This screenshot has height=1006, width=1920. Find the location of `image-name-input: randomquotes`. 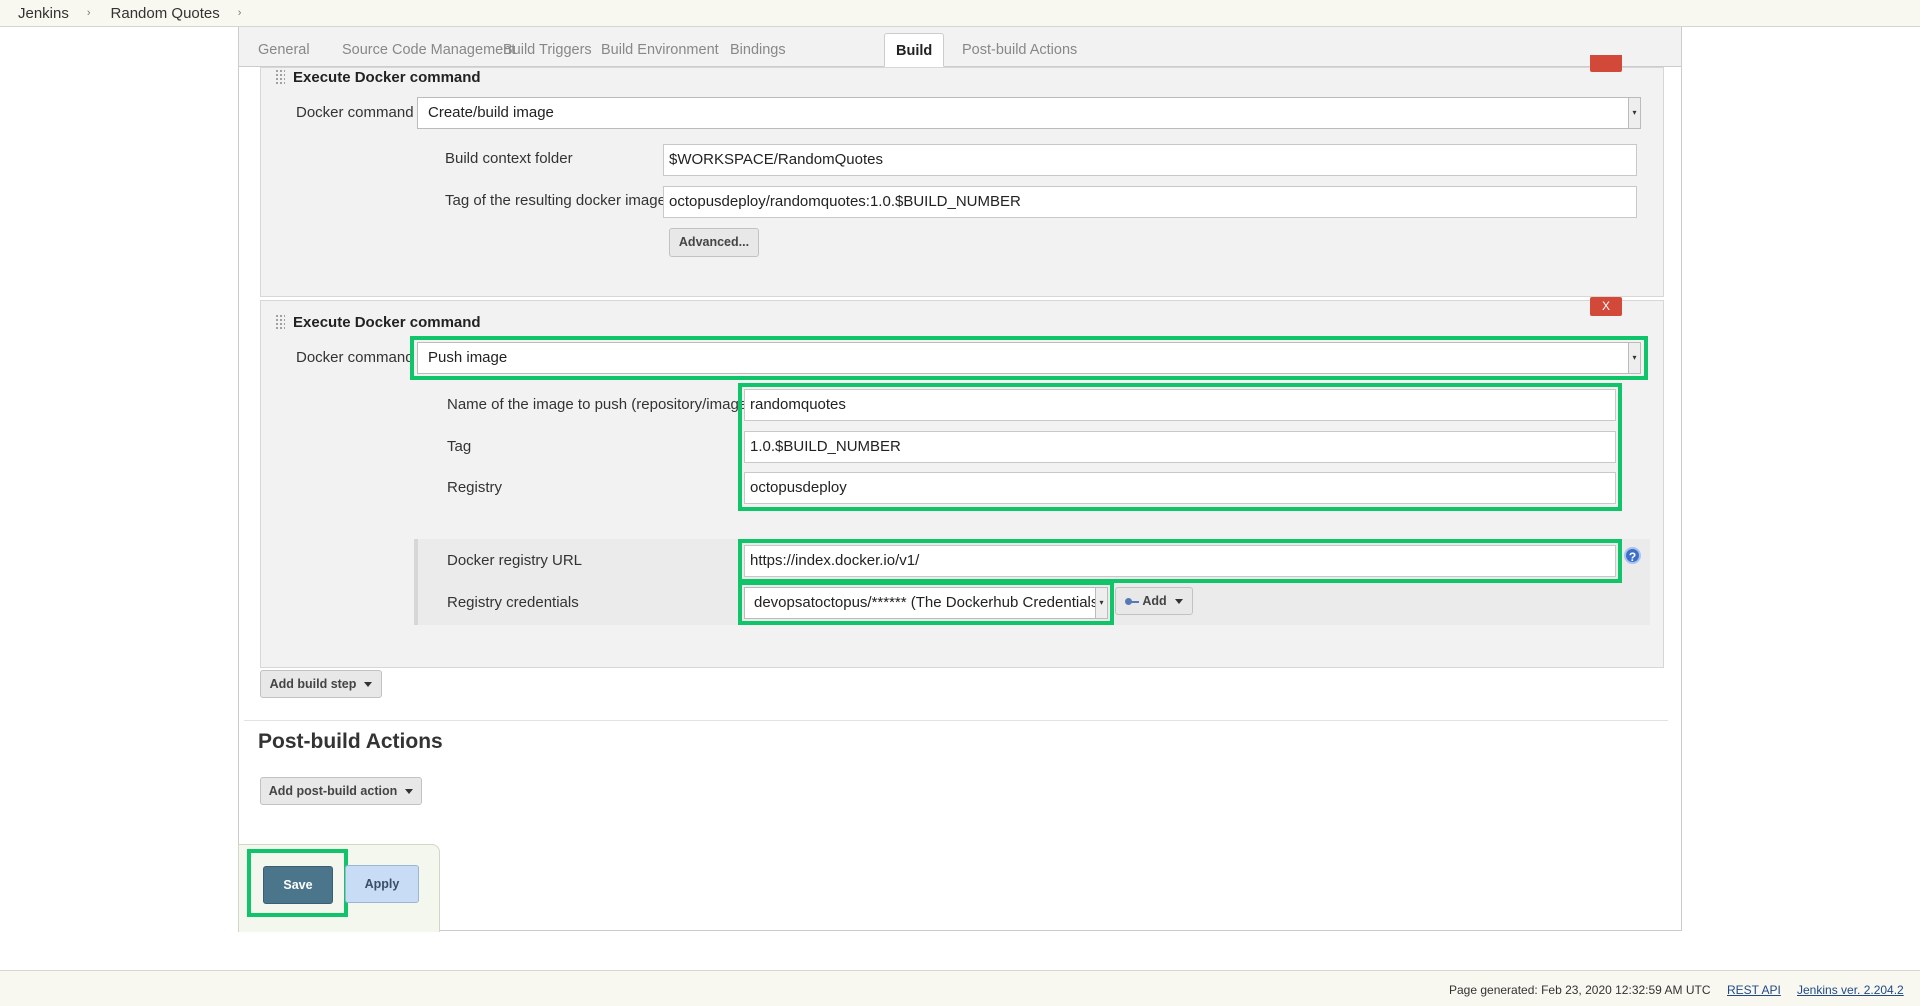

image-name-input: randomquotes is located at coordinates (1180, 405).